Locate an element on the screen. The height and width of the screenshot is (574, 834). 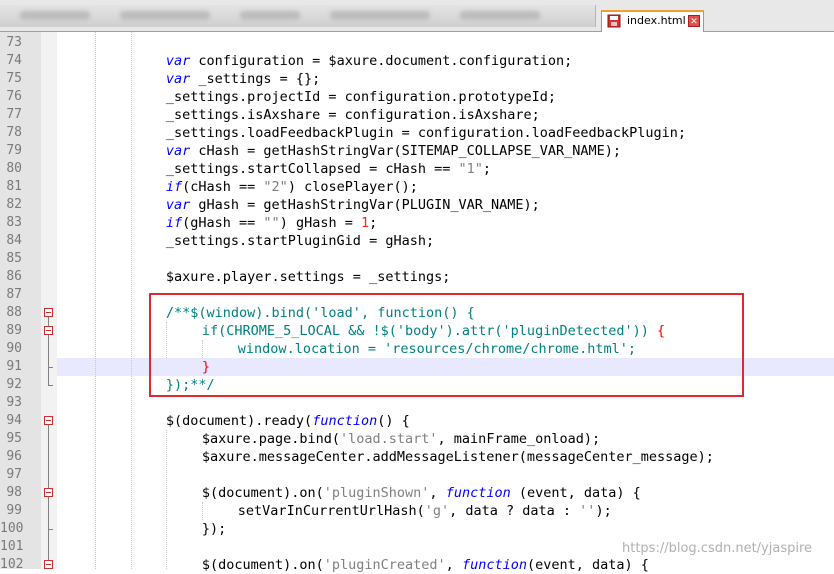
code-token: }); is located at coordinates (214, 529).